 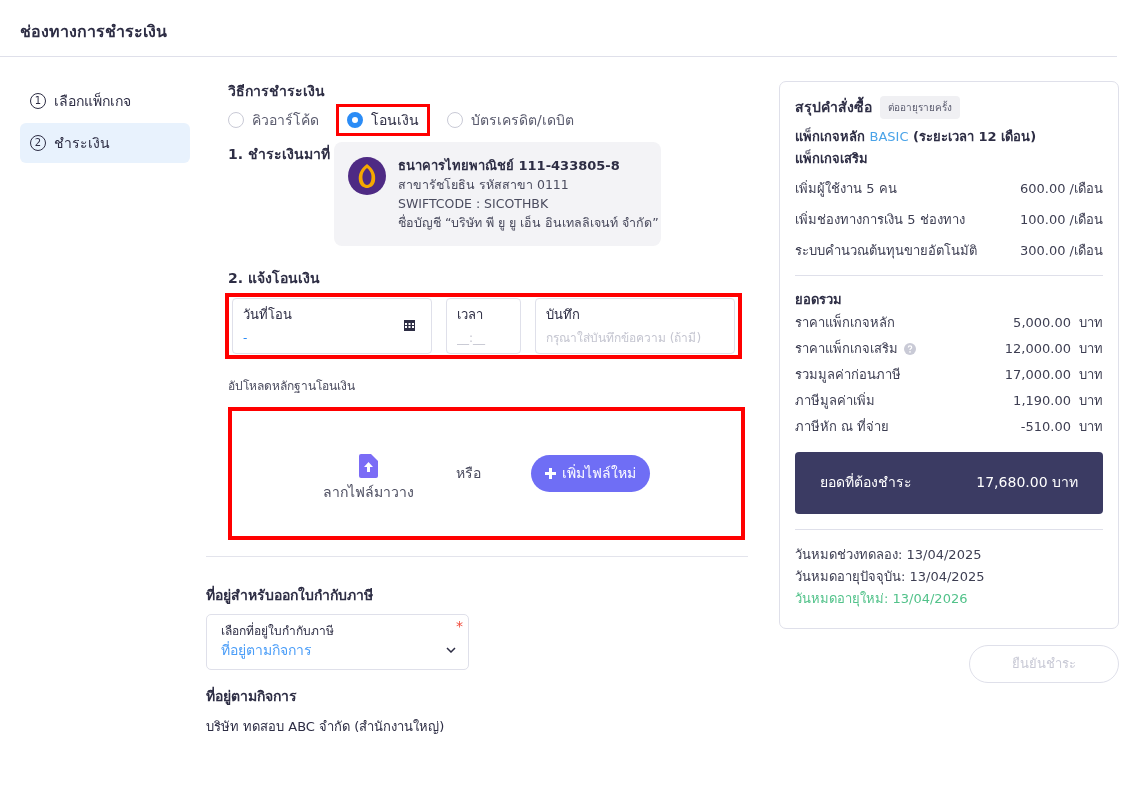 What do you see at coordinates (866, 482) in the screenshot?
I see `amount-due-label: ยอดที่ต้องชำระ` at bounding box center [866, 482].